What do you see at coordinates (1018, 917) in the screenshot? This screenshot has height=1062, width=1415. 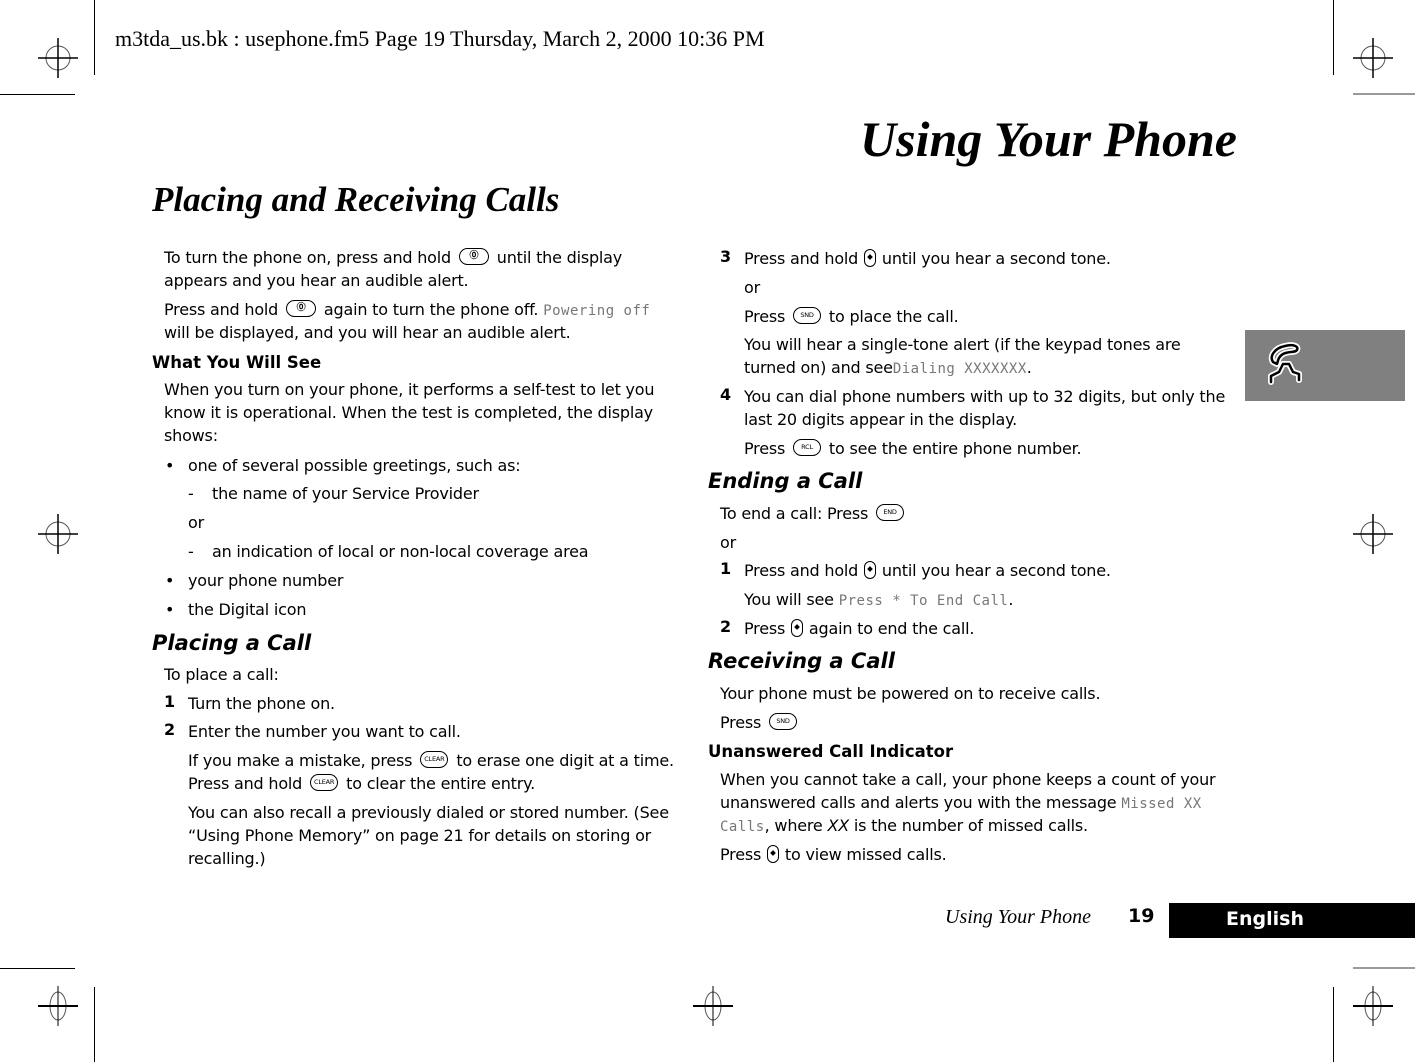 I see `footer-chapter-title: Using Your Phone` at bounding box center [1018, 917].